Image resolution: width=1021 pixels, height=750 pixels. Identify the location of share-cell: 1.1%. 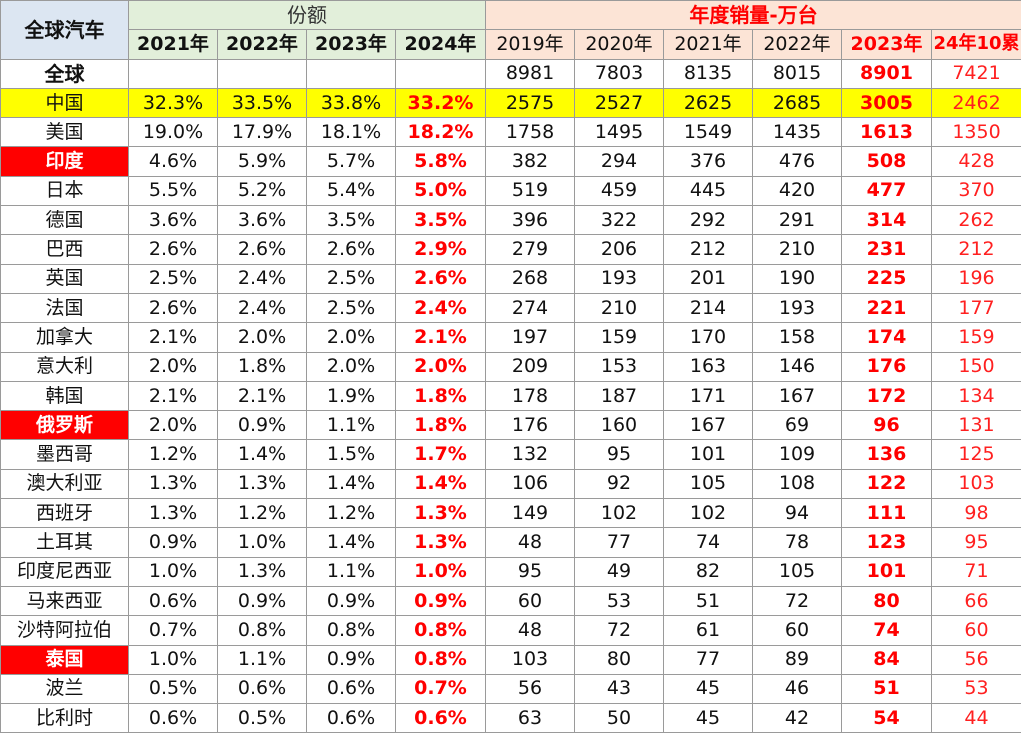
(351, 425).